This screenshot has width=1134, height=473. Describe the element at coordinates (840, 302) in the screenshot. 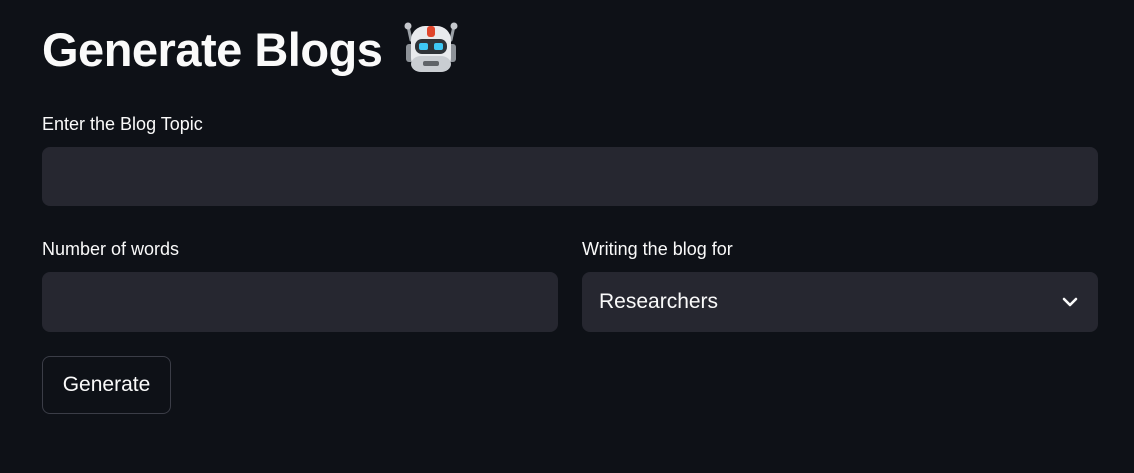

I see `audience-select: Researchers` at that location.